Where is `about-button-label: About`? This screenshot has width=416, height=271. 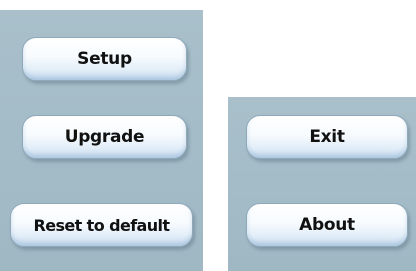
about-button-label: About is located at coordinates (327, 225).